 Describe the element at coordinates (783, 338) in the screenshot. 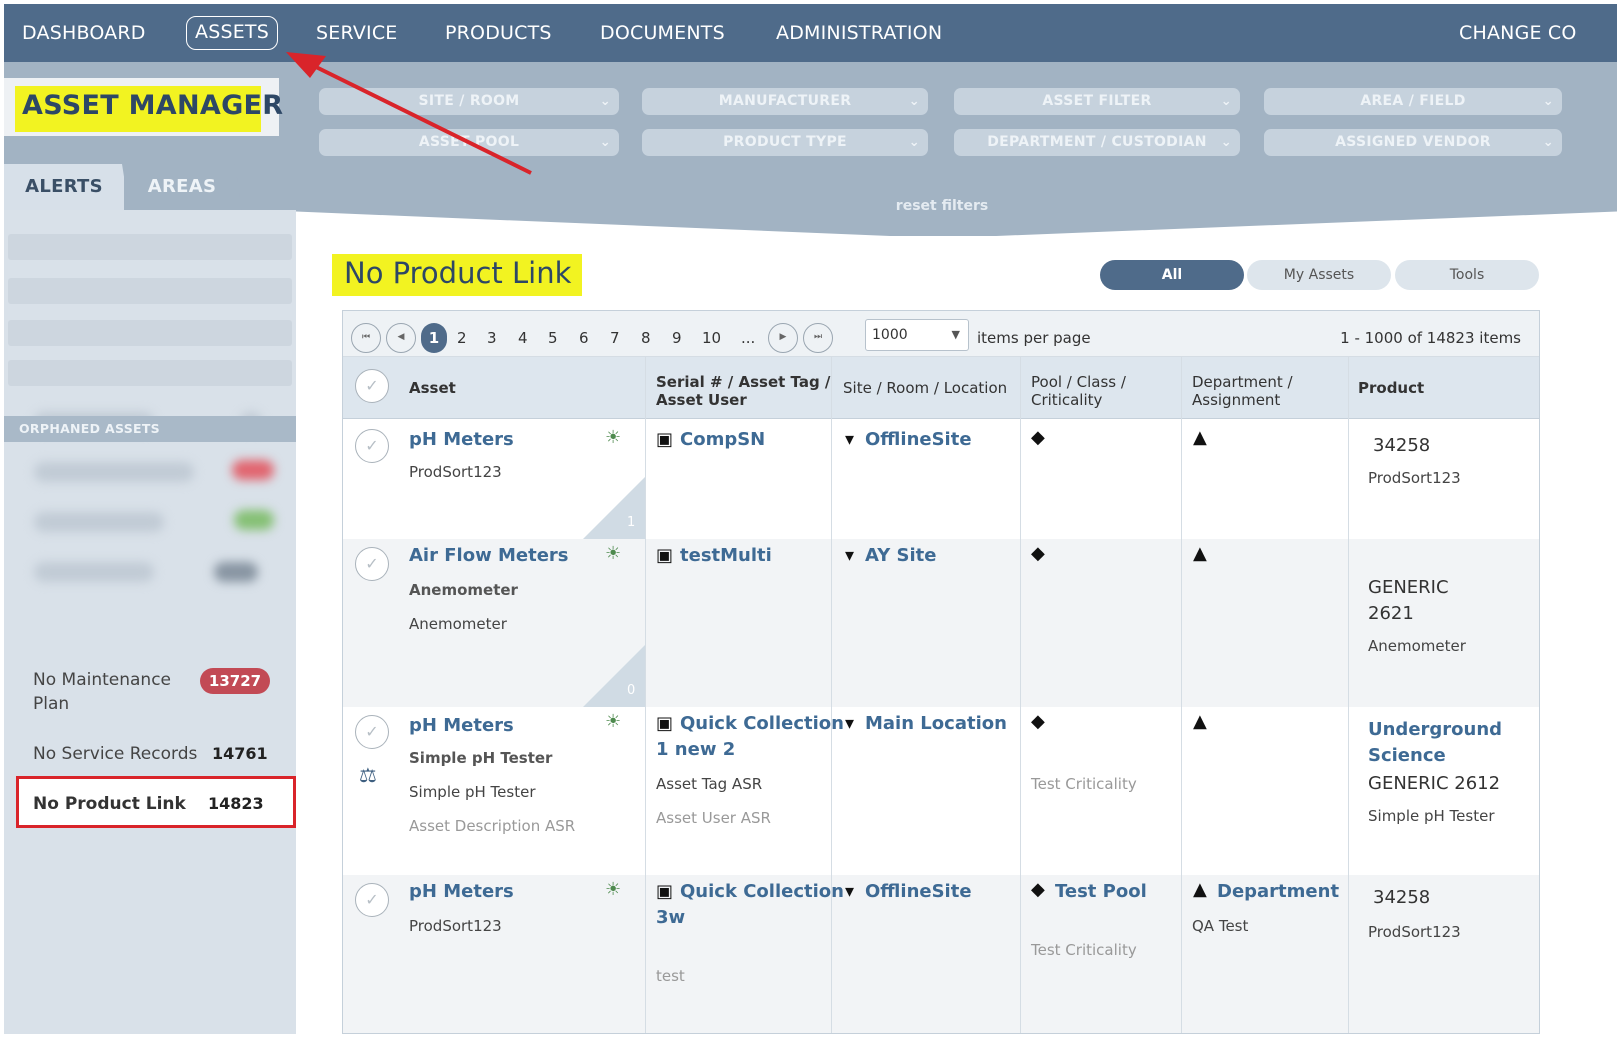

I see `next-page-button: ▶` at that location.